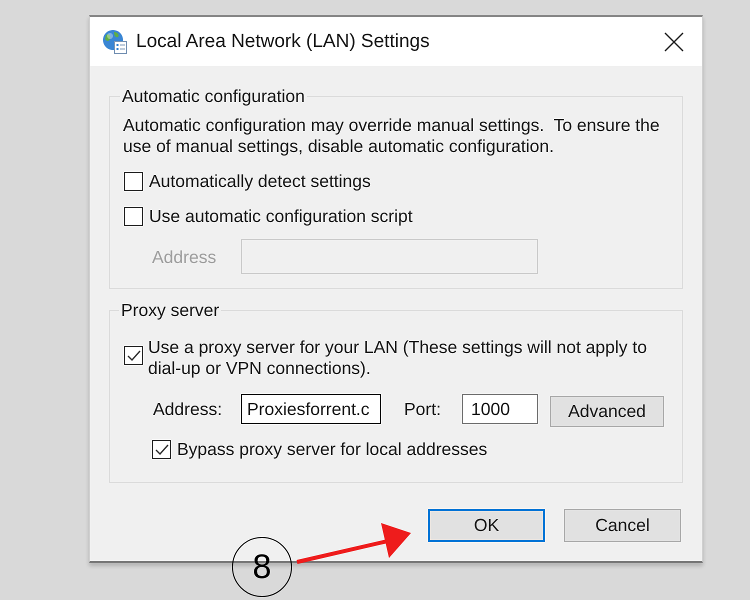 The width and height of the screenshot is (750, 600). Describe the element at coordinates (262, 567) in the screenshot. I see `callout-number: 8` at that location.